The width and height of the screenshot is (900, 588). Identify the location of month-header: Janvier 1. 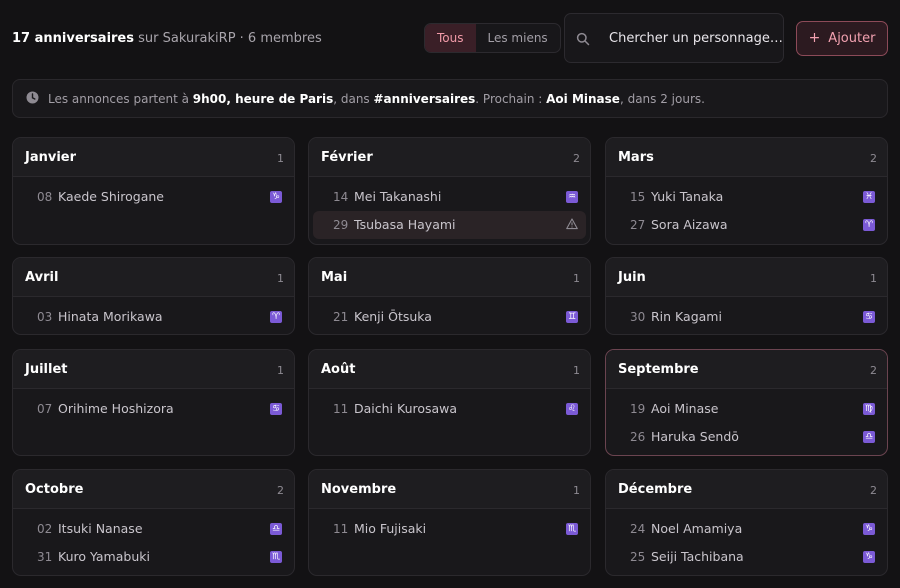
(153, 157).